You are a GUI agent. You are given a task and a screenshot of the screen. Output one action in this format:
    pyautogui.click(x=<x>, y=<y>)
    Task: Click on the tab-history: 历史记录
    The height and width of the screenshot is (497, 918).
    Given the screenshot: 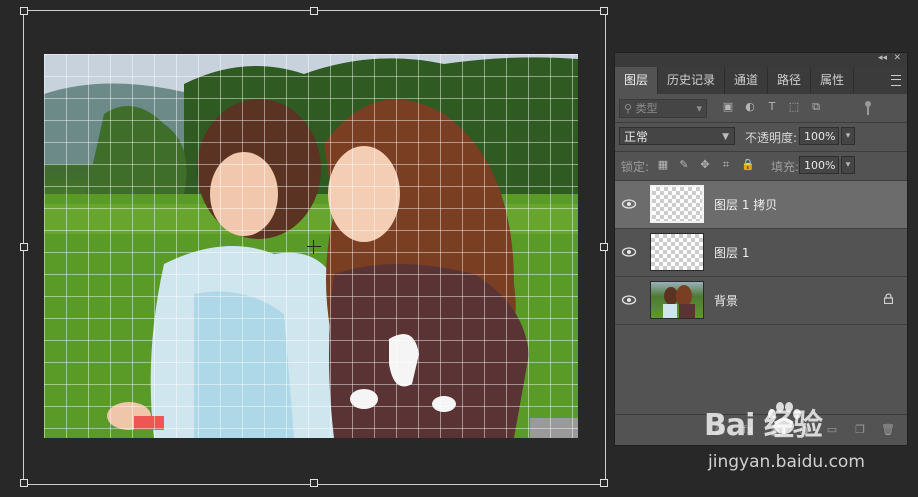 What is the action you would take?
    pyautogui.click(x=692, y=80)
    